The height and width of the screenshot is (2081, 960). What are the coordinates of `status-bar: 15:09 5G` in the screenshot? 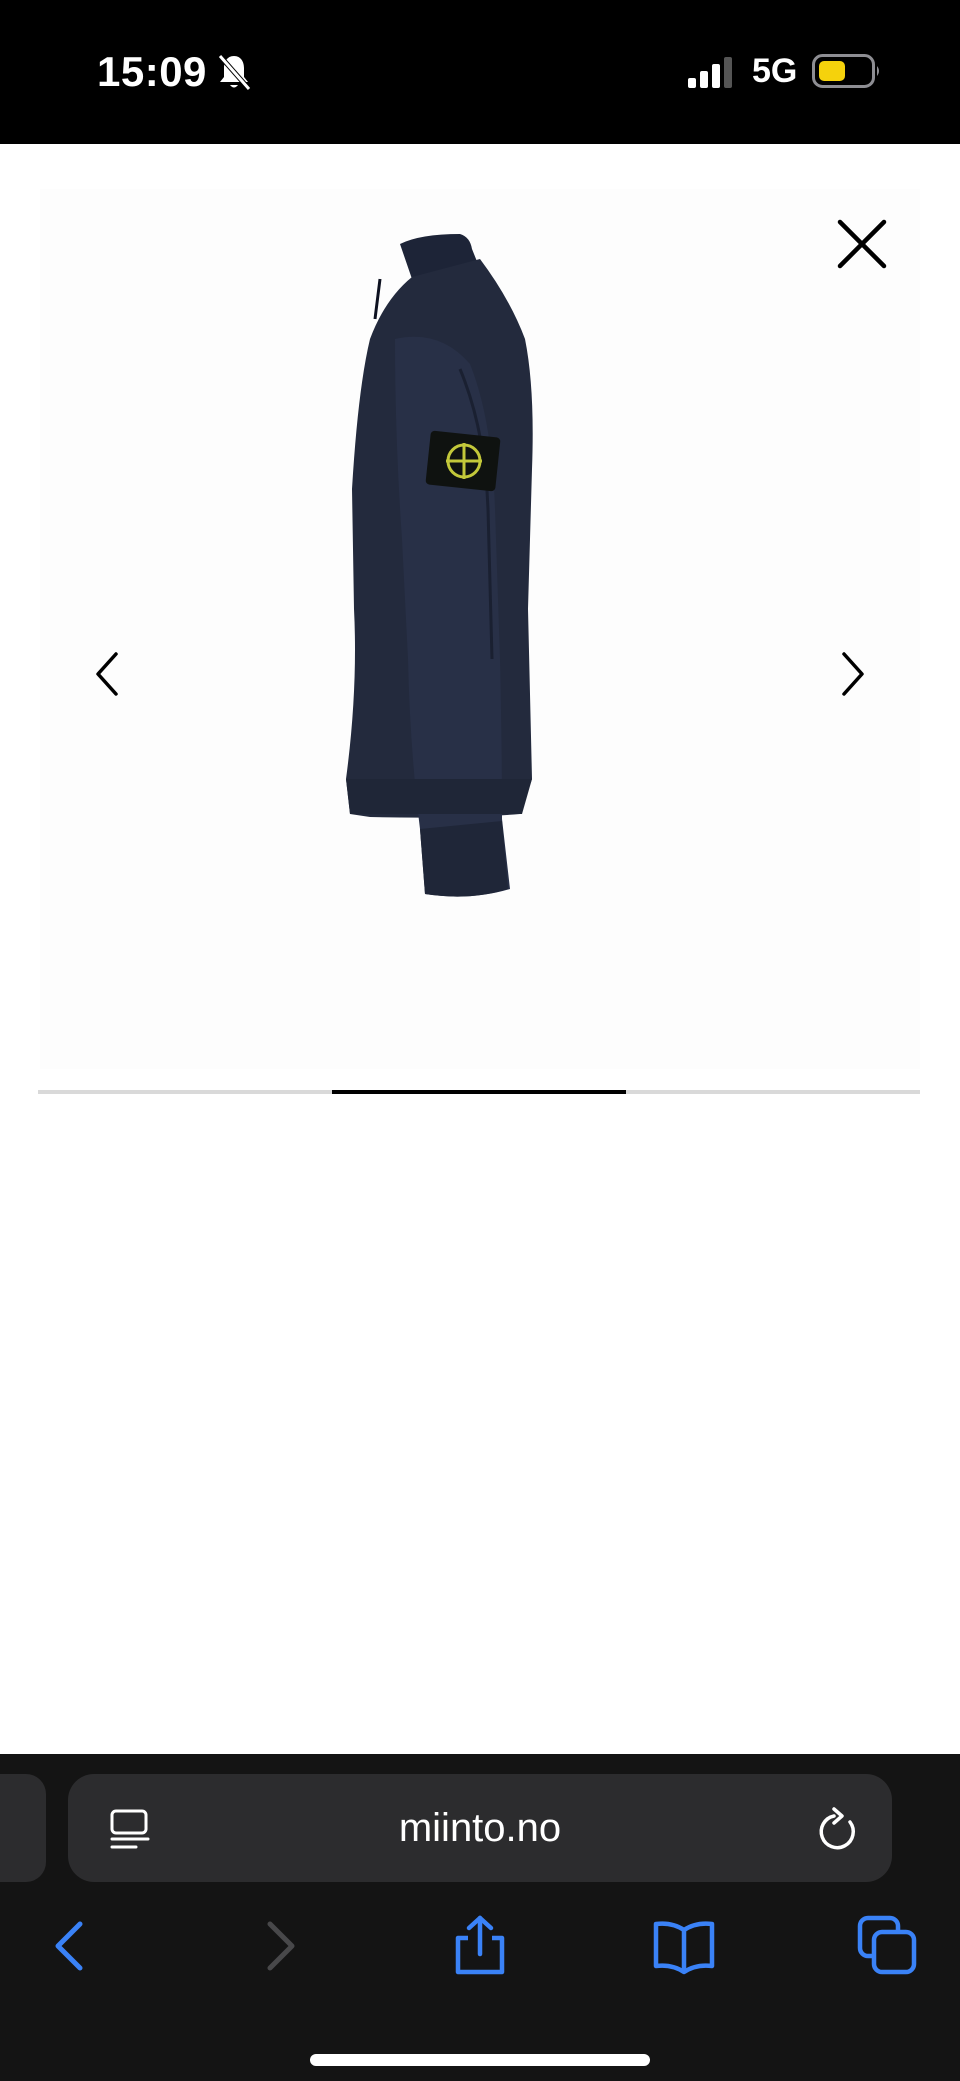 It's located at (480, 72).